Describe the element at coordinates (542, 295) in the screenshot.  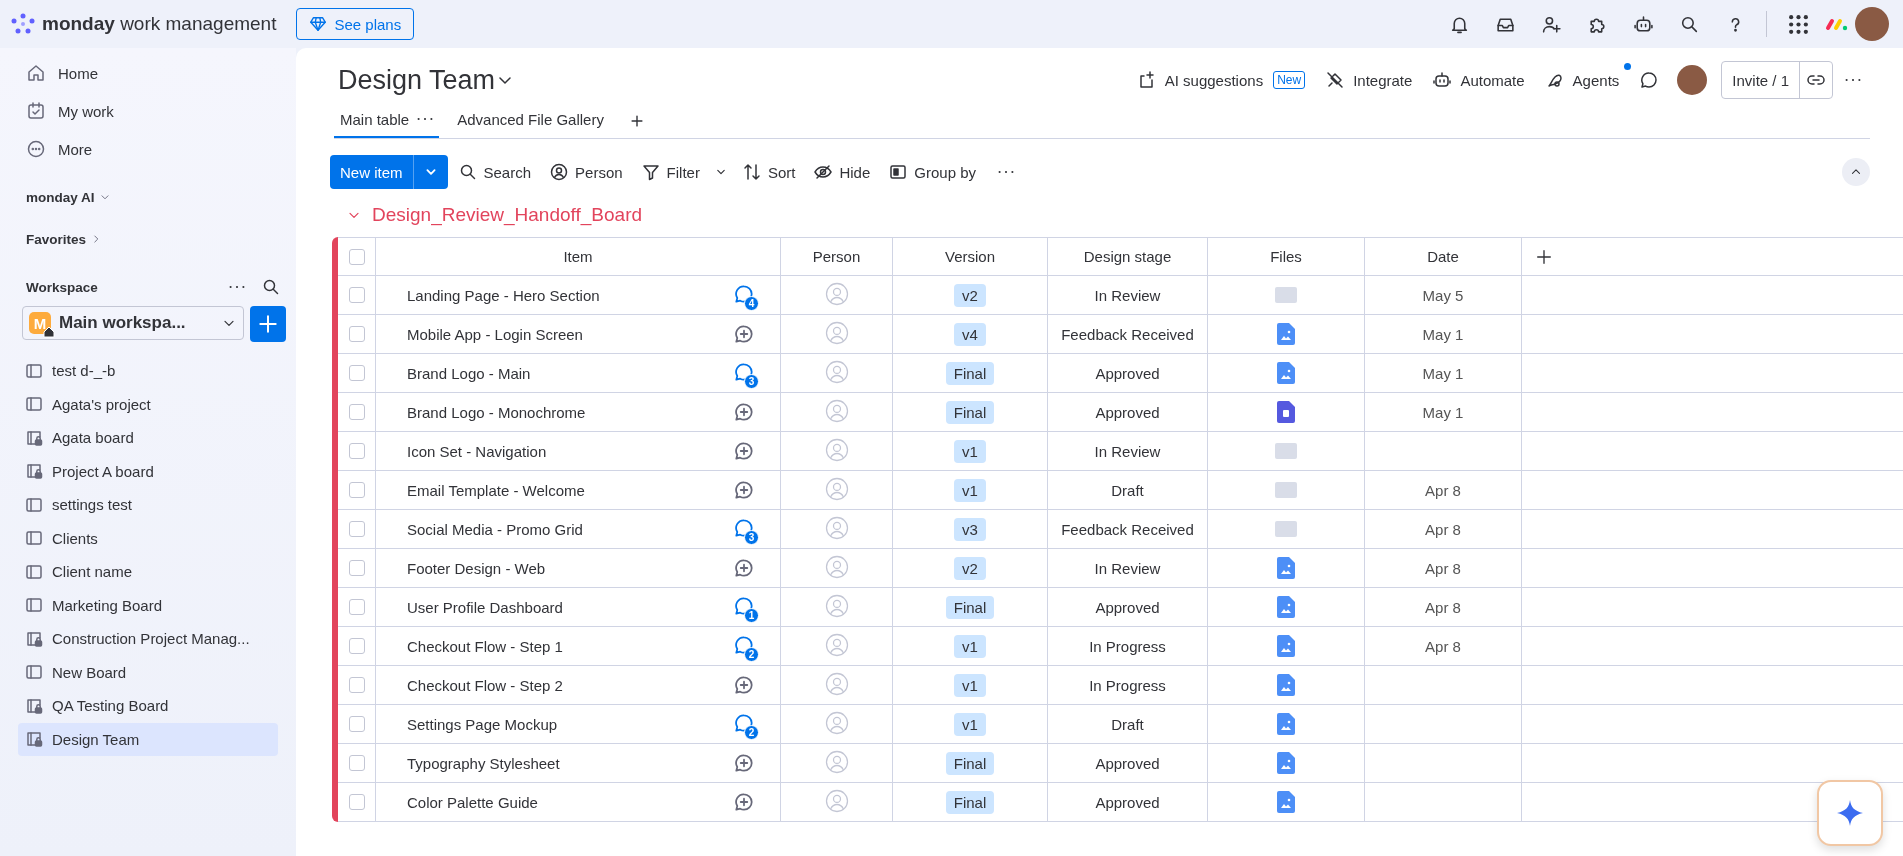
I see `item-name: Landing Page - Hero Section` at that location.